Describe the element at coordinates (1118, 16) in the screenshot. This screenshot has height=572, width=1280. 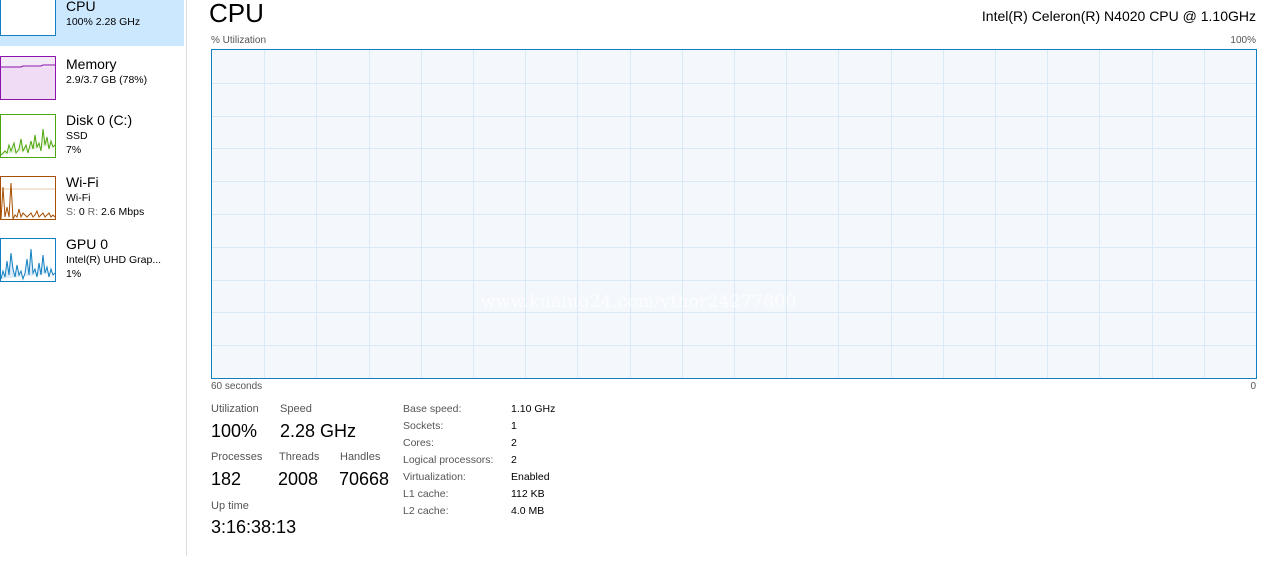
I see `cpu-model-name: Intel(R) Celeron(R) N4020 CPU @ 1.10GHz` at that location.